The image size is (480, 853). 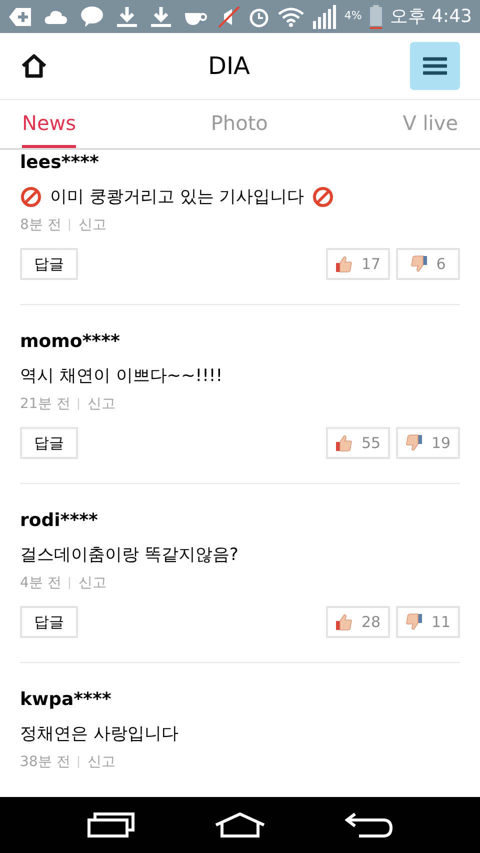 I want to click on recent-apps-icon, so click(x=111, y=825).